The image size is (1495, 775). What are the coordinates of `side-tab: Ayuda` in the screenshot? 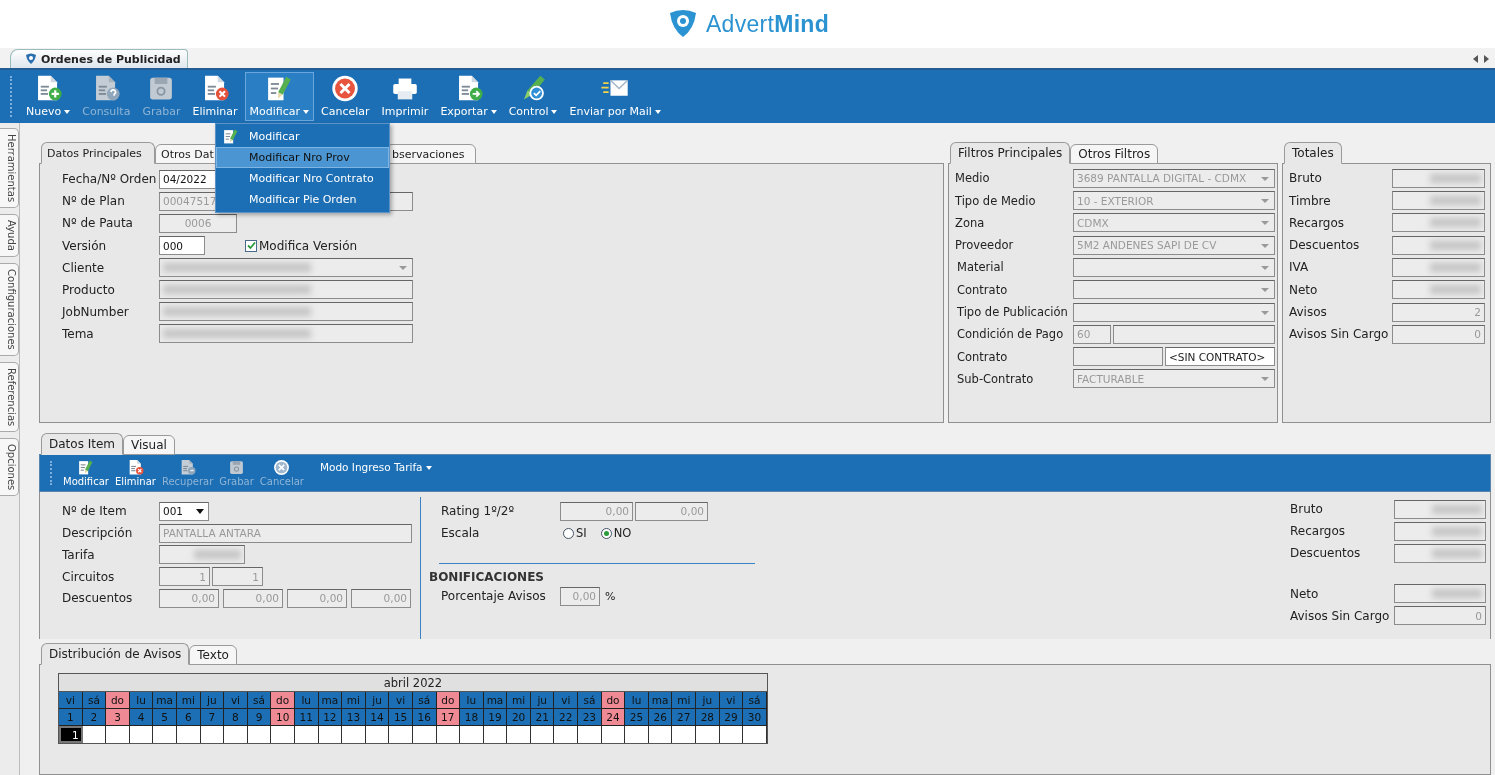 It's located at (9, 236).